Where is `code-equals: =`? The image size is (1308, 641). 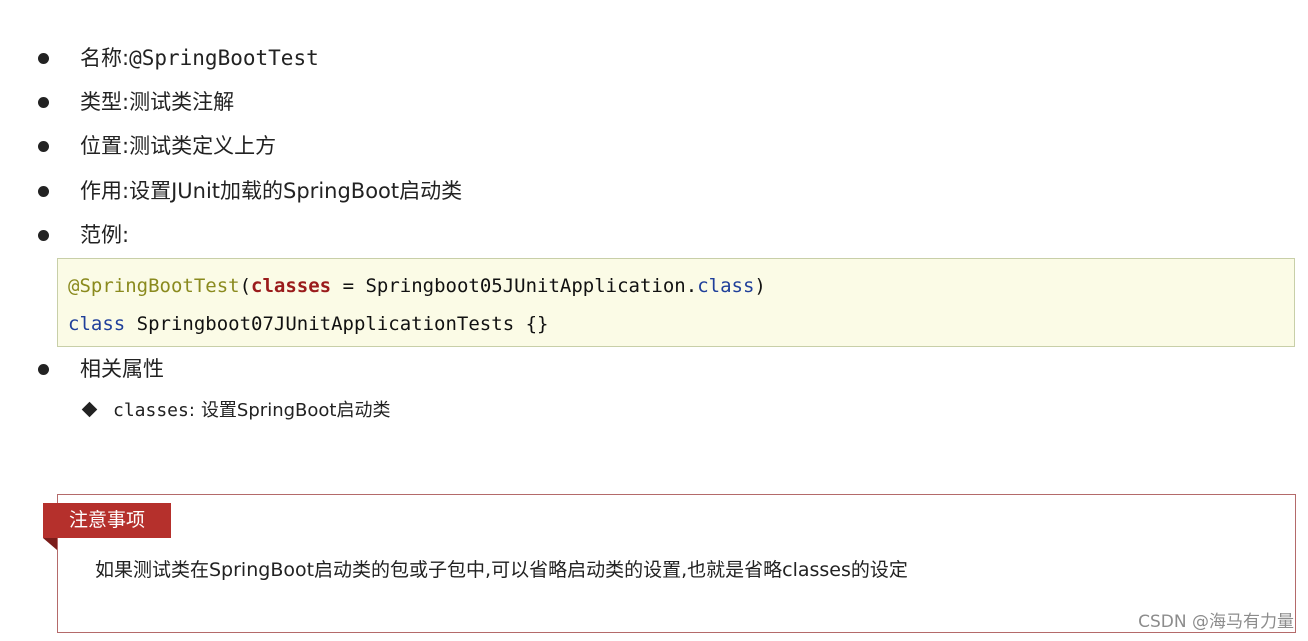
code-equals: = is located at coordinates (348, 286).